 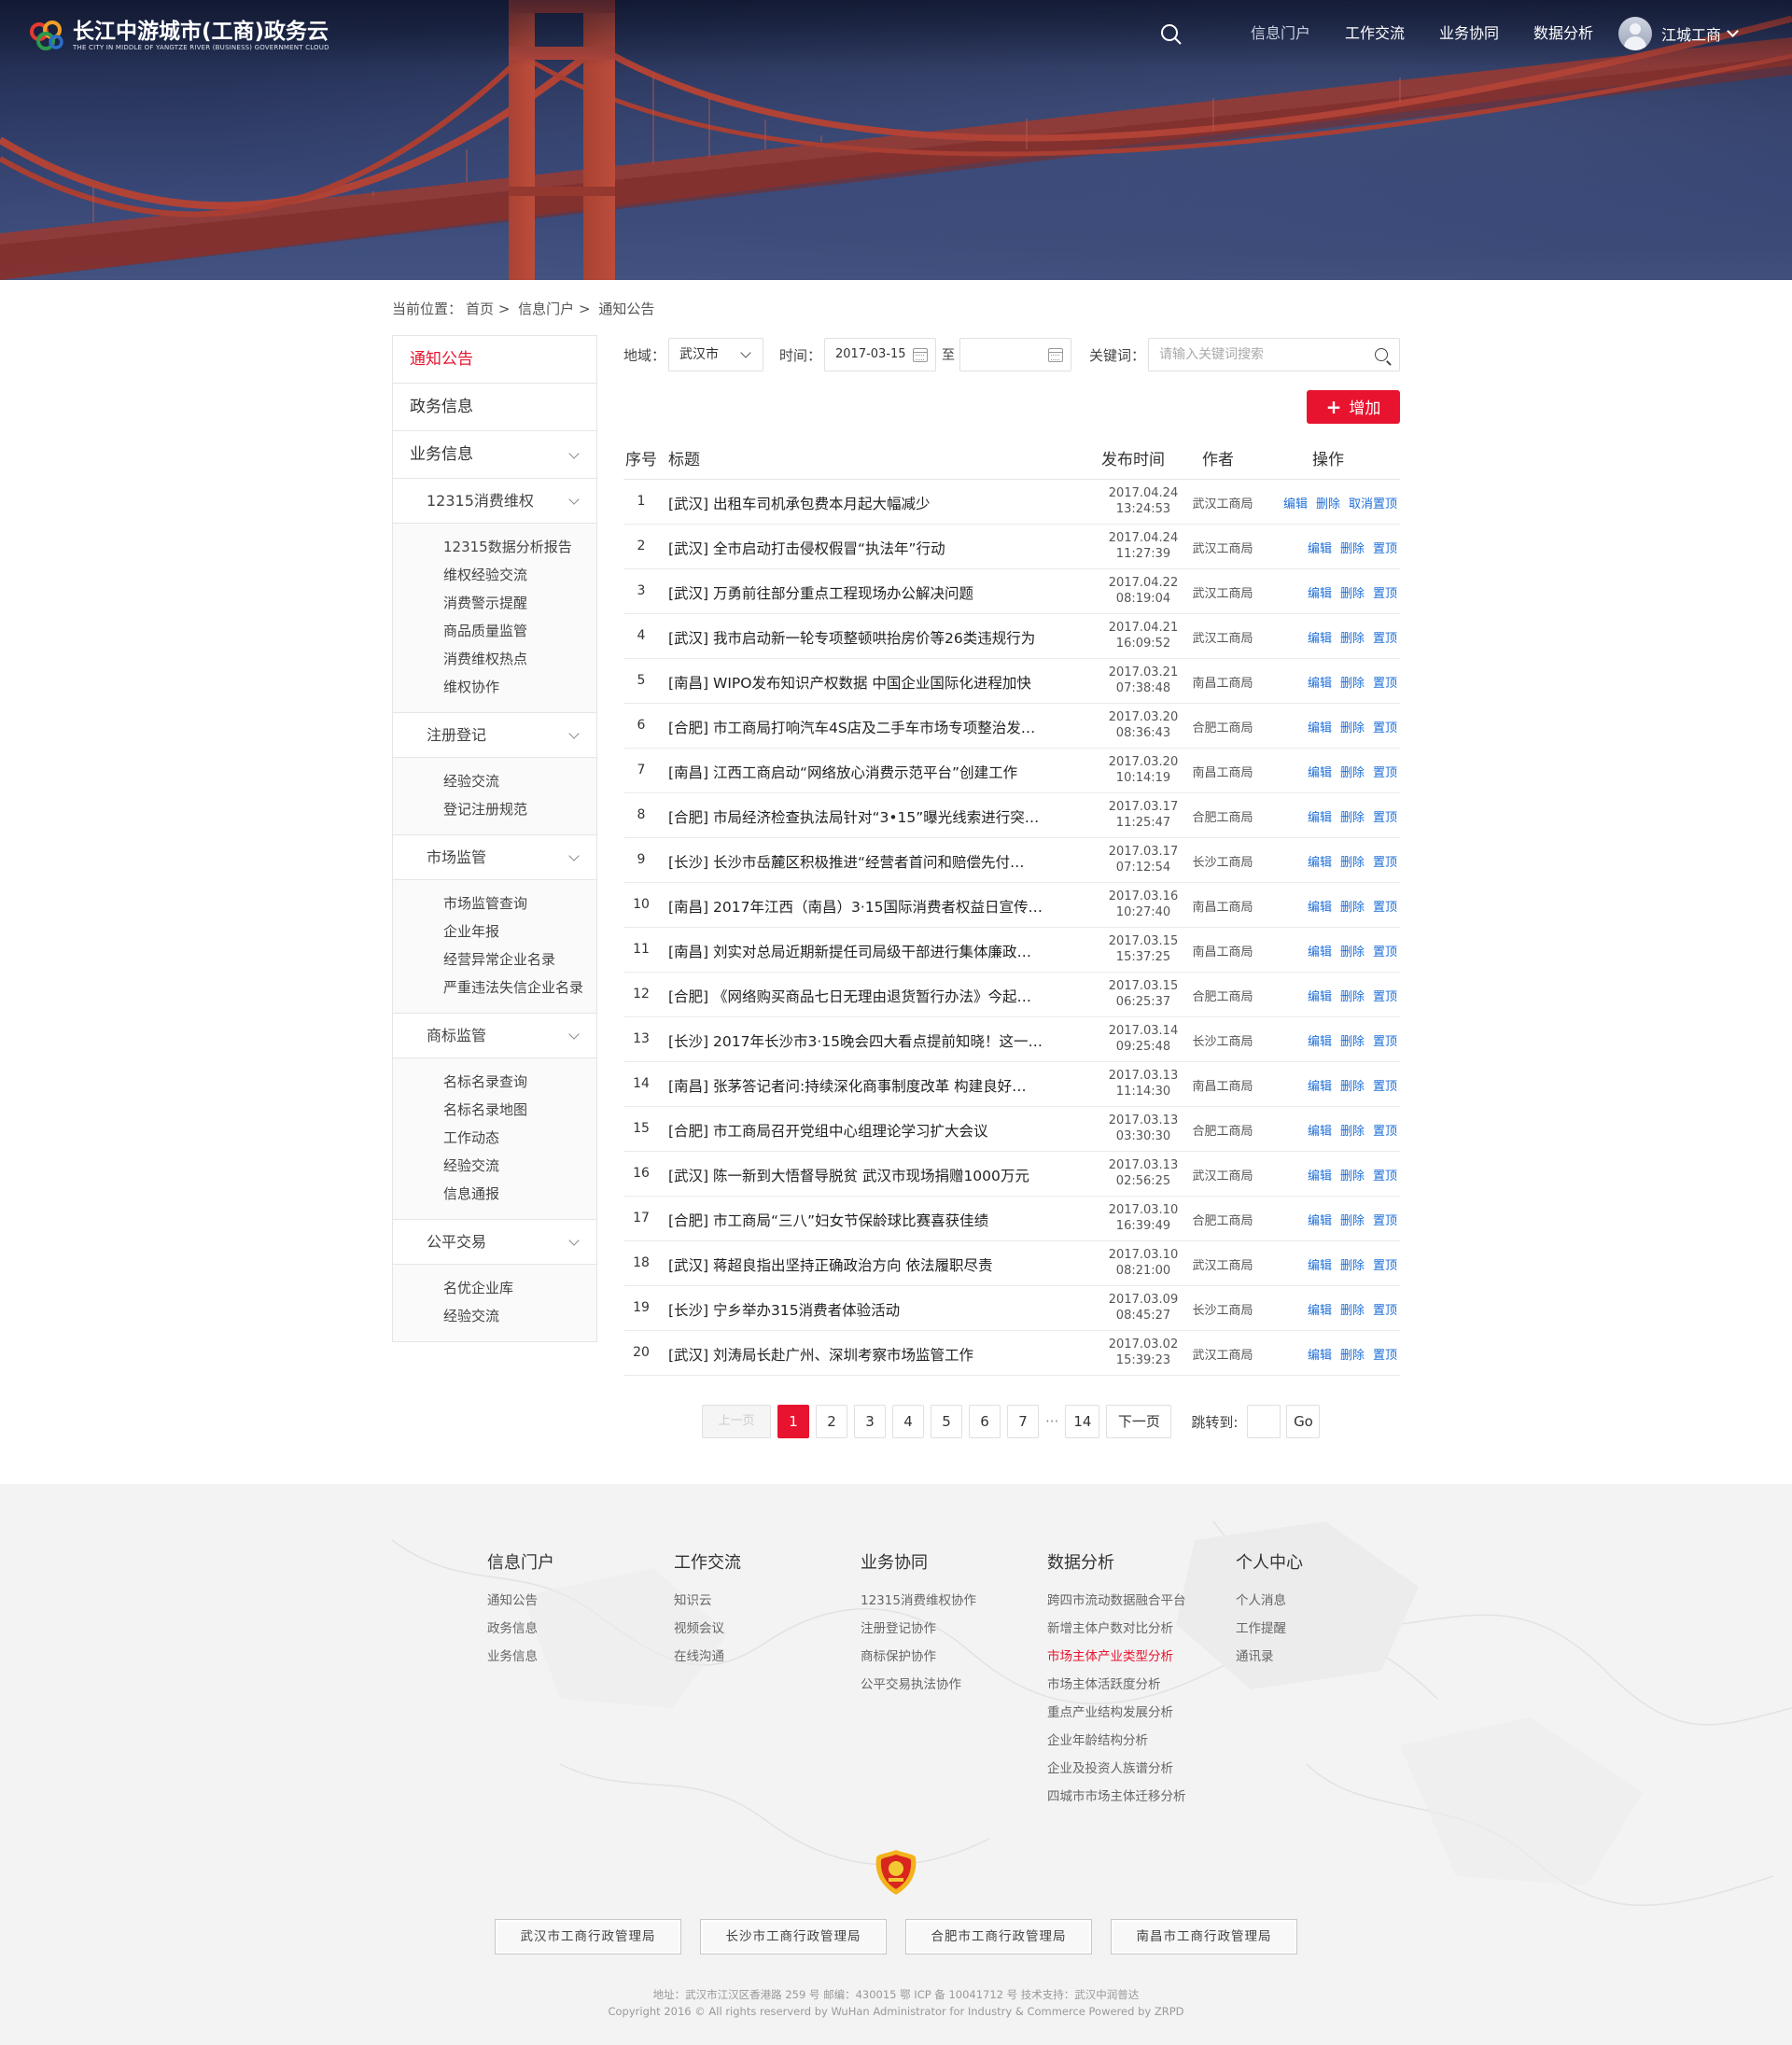 I want to click on sidebar-group-market: 市场监管, so click(x=494, y=857).